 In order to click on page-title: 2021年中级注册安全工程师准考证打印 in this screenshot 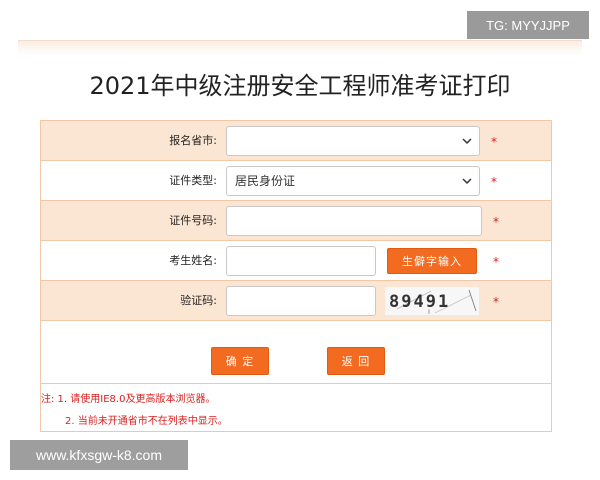, I will do `click(300, 86)`.